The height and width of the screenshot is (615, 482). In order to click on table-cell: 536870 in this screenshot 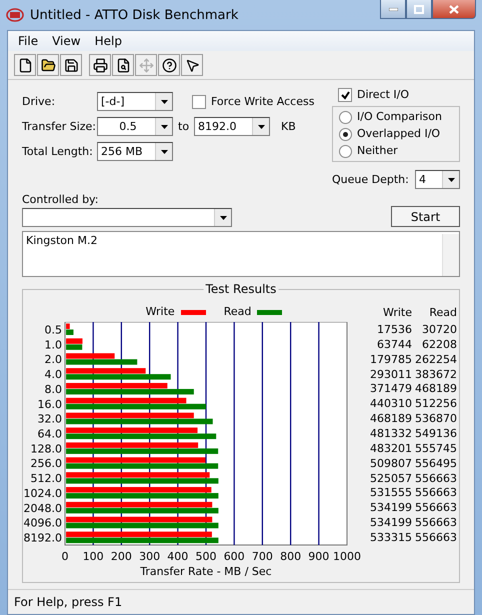, I will do `click(435, 419)`.